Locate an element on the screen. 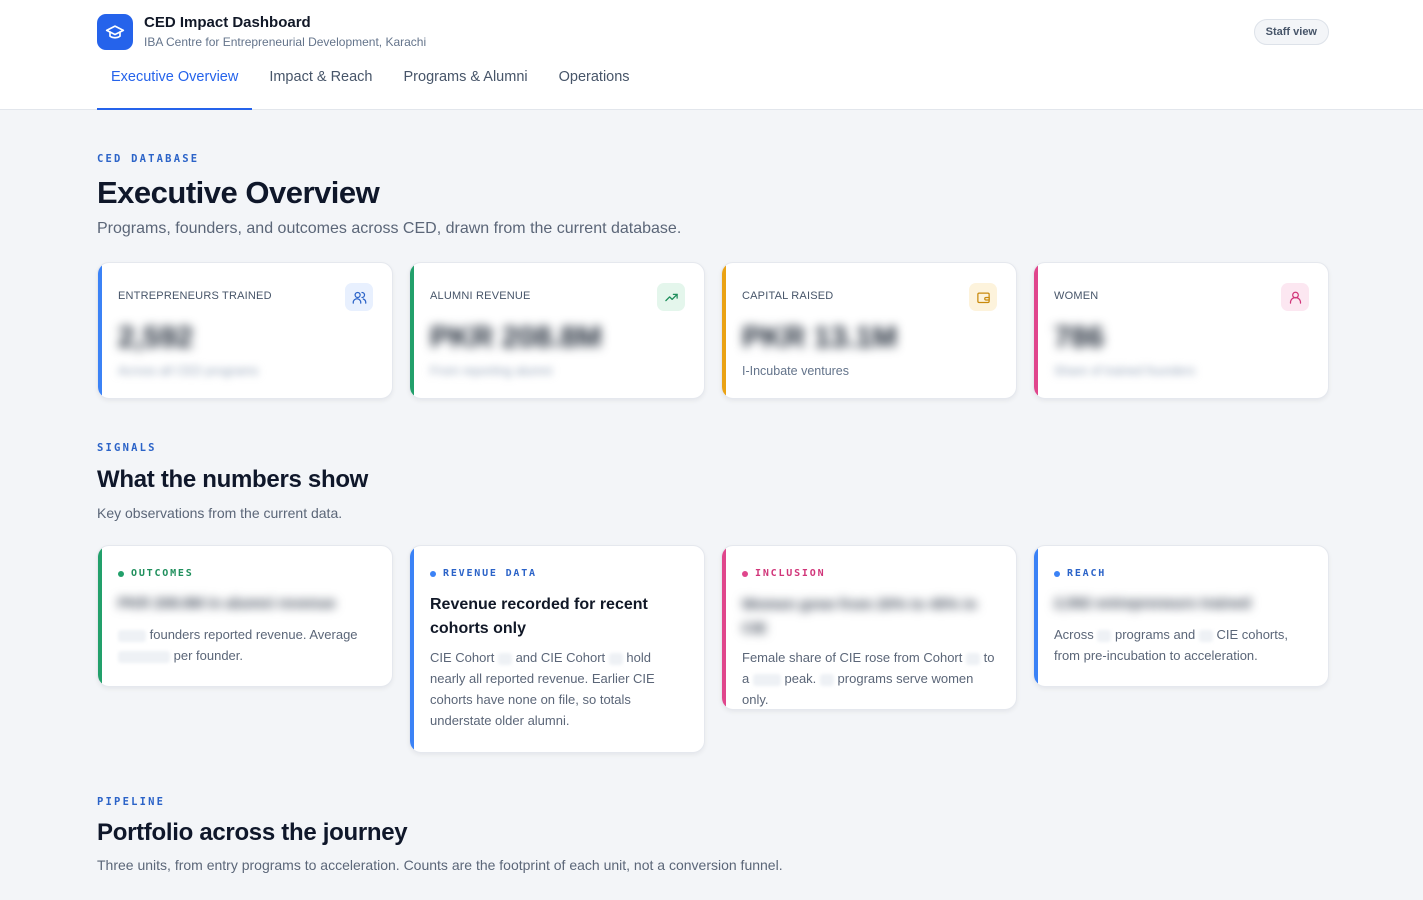 This screenshot has width=1423, height=900. staff-view-button: Staff view is located at coordinates (1291, 32).